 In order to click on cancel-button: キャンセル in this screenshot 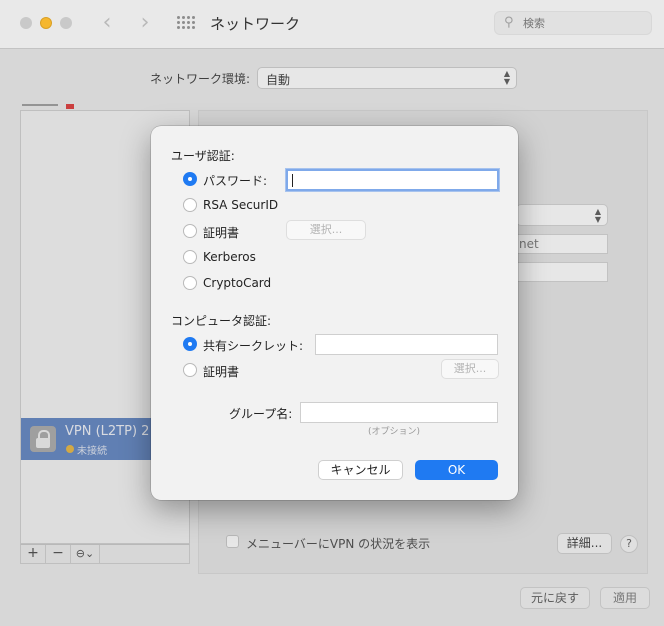, I will do `click(360, 470)`.